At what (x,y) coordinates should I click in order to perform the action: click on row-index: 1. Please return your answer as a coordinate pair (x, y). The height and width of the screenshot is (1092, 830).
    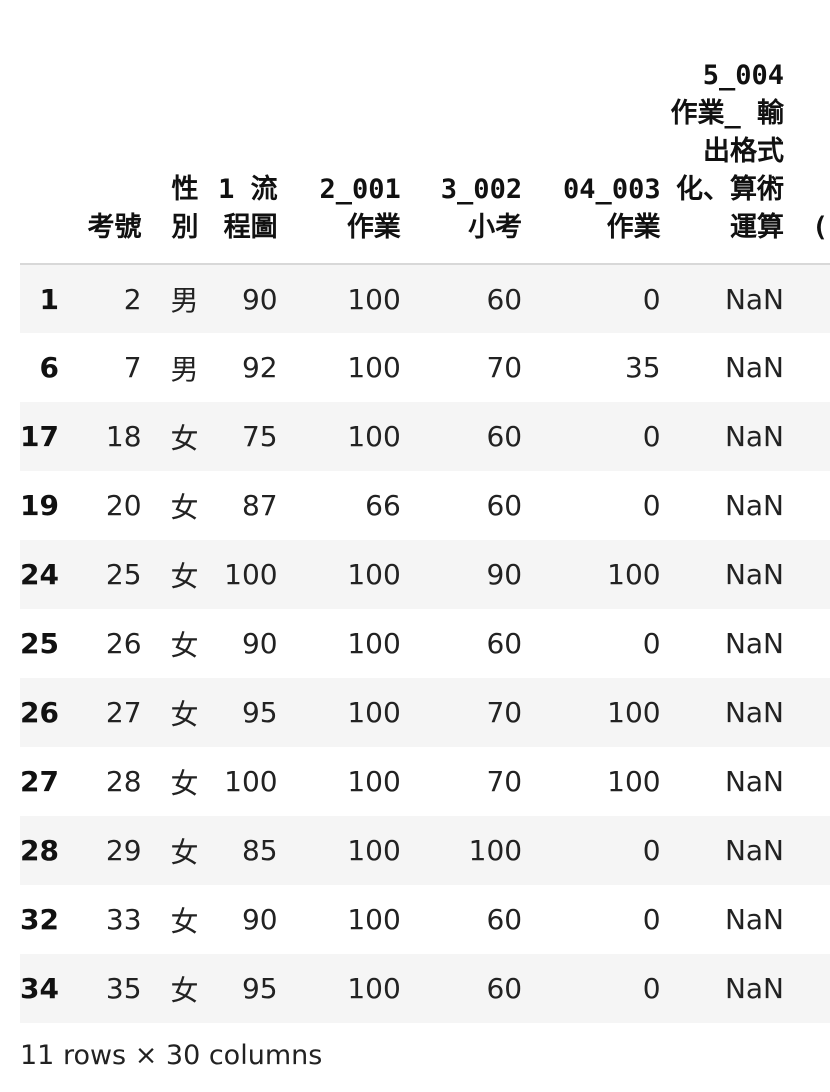
    Looking at the image, I should click on (49, 299).